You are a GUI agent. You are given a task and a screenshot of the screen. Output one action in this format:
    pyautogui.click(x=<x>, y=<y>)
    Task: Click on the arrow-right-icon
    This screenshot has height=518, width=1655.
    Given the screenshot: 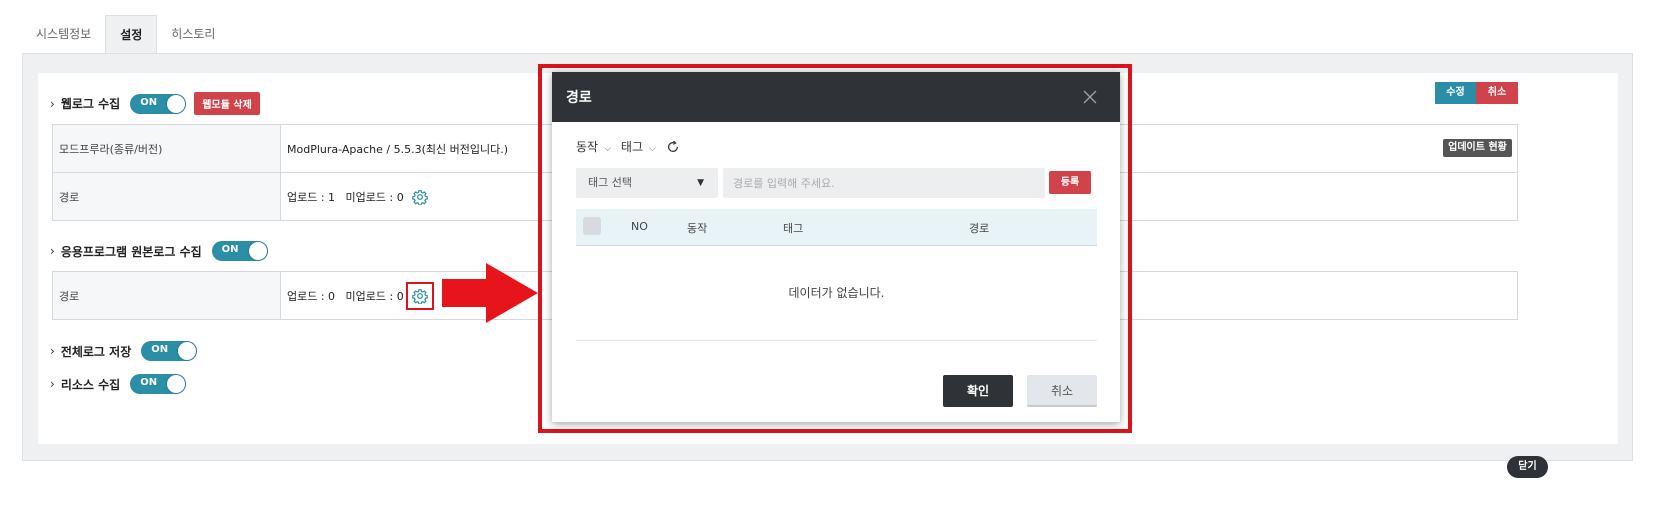 What is the action you would take?
    pyautogui.click(x=490, y=293)
    